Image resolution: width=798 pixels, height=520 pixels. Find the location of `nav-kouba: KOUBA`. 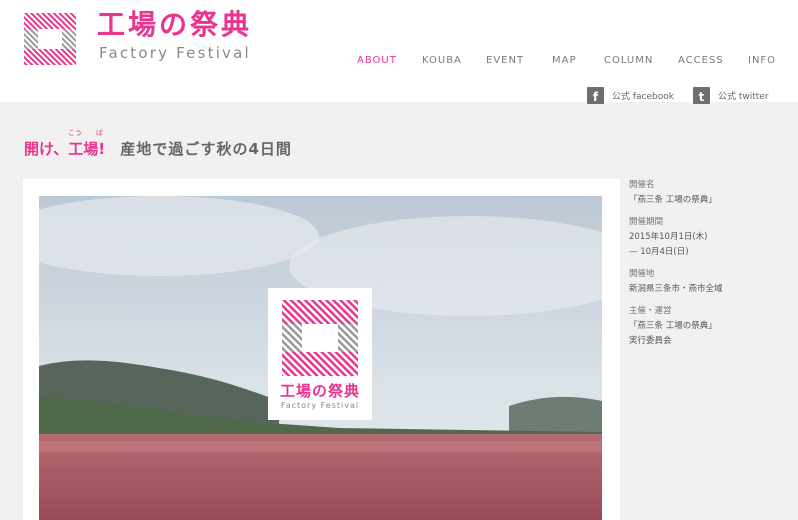

nav-kouba: KOUBA is located at coordinates (442, 60).